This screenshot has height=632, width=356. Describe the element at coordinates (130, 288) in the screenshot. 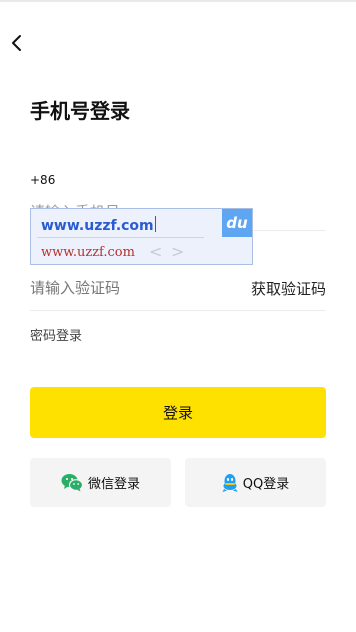

I see `verification-code-input` at that location.